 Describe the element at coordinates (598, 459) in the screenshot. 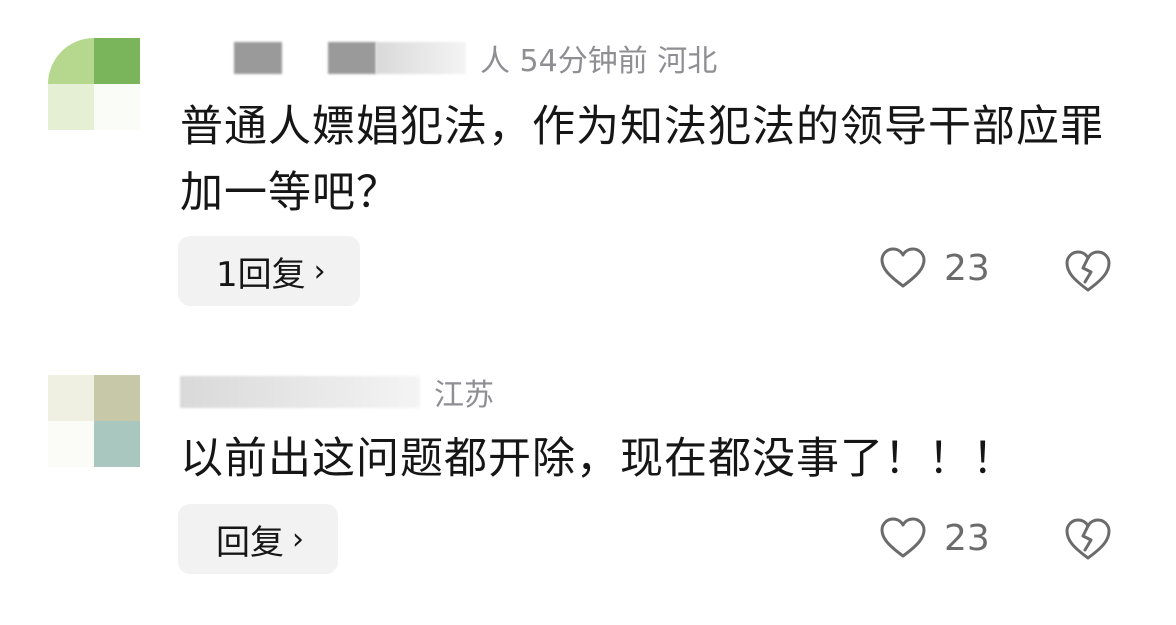

I see `comment-text: 以前出这问题都开除，现在都没事了！！！` at that location.